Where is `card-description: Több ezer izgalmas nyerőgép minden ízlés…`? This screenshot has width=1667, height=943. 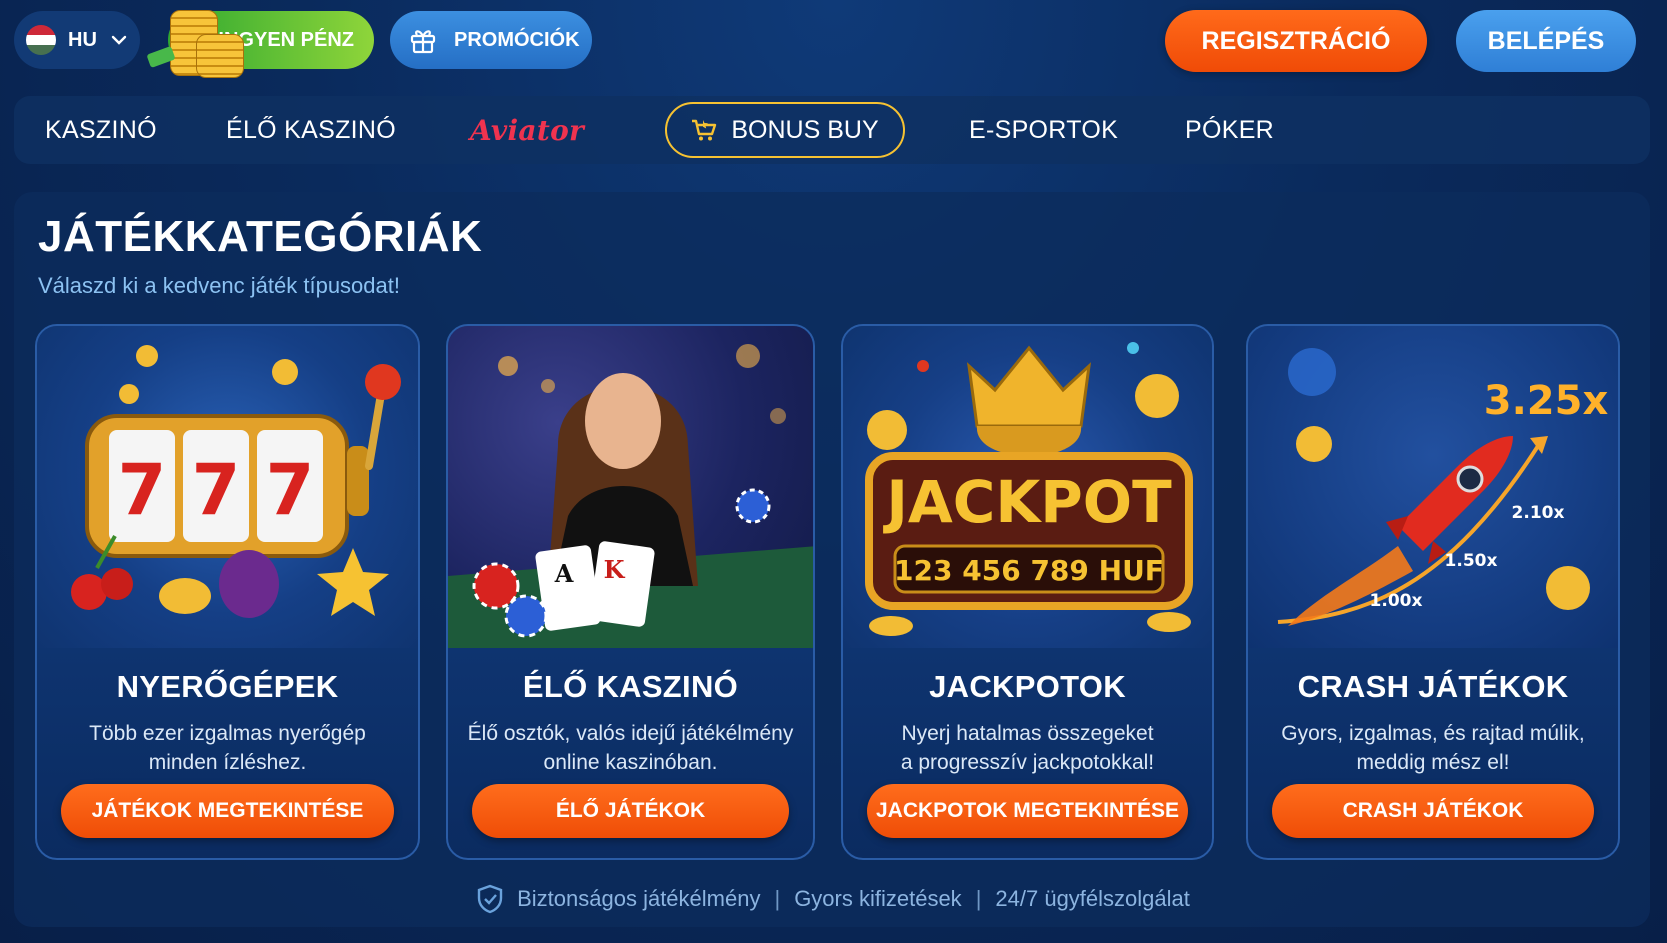 card-description: Több ezer izgalmas nyerőgép minden ízlés… is located at coordinates (227, 748).